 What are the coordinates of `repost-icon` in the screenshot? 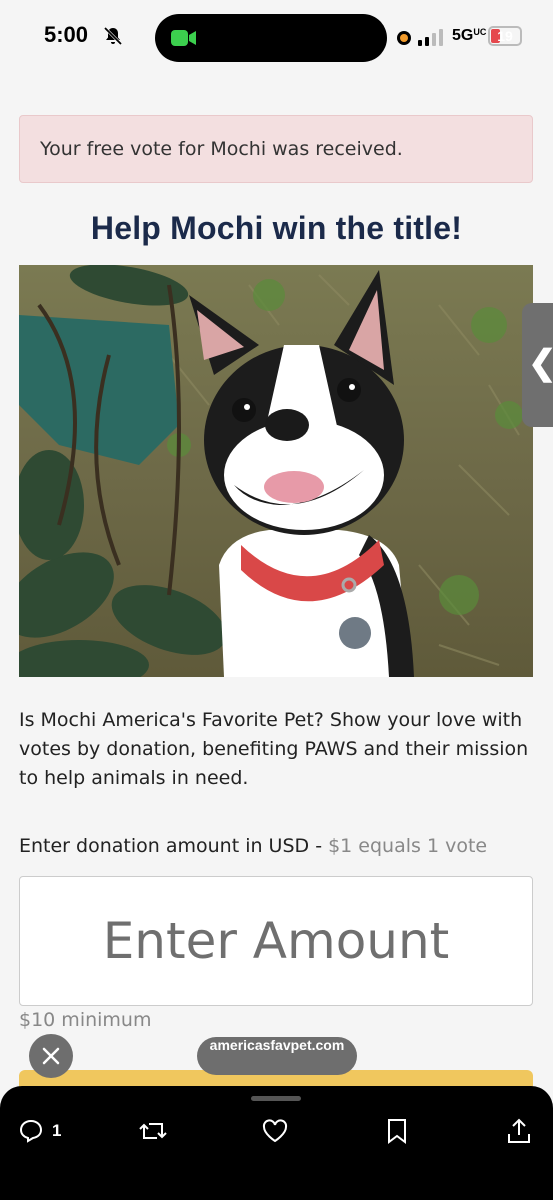 It's located at (153, 1131).